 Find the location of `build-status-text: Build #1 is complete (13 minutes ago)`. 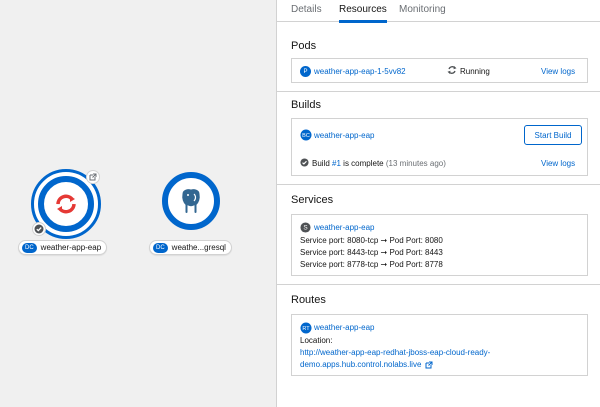

build-status-text: Build #1 is complete (13 minutes ago) is located at coordinates (379, 163).